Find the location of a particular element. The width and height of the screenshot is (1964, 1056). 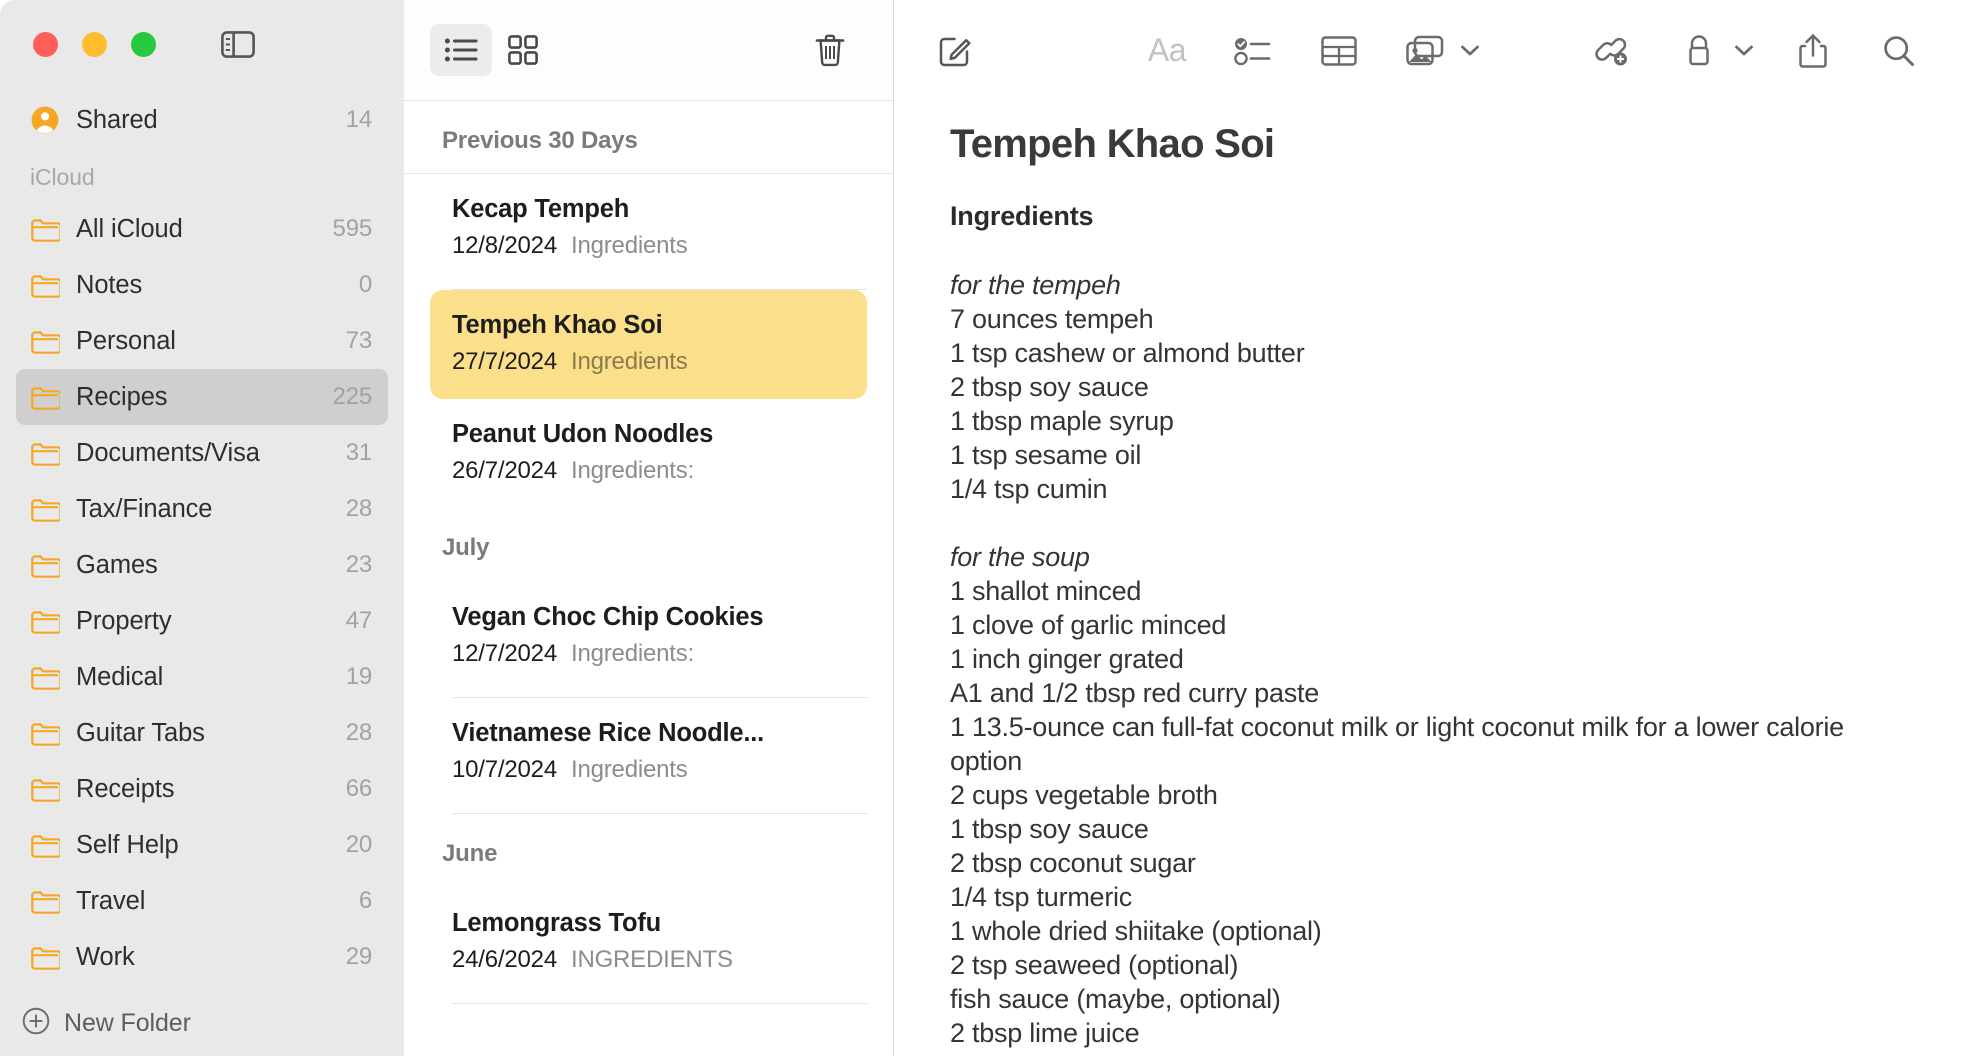

sidebar-item-recipes: Recipes 225 is located at coordinates (202, 397).